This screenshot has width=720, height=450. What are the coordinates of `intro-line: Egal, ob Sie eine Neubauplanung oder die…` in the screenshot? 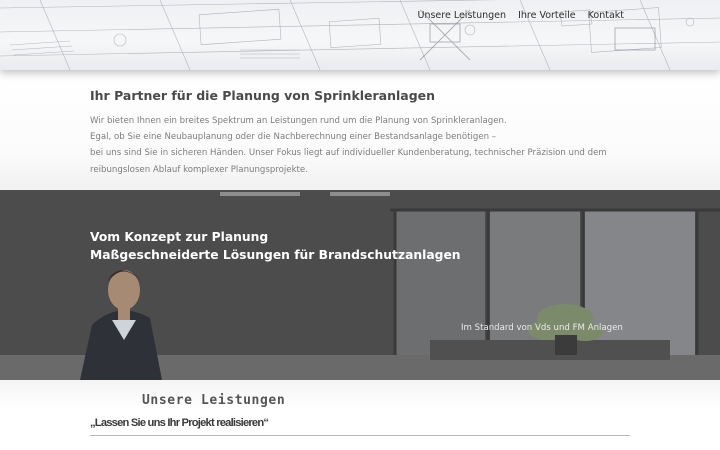 It's located at (293, 137).